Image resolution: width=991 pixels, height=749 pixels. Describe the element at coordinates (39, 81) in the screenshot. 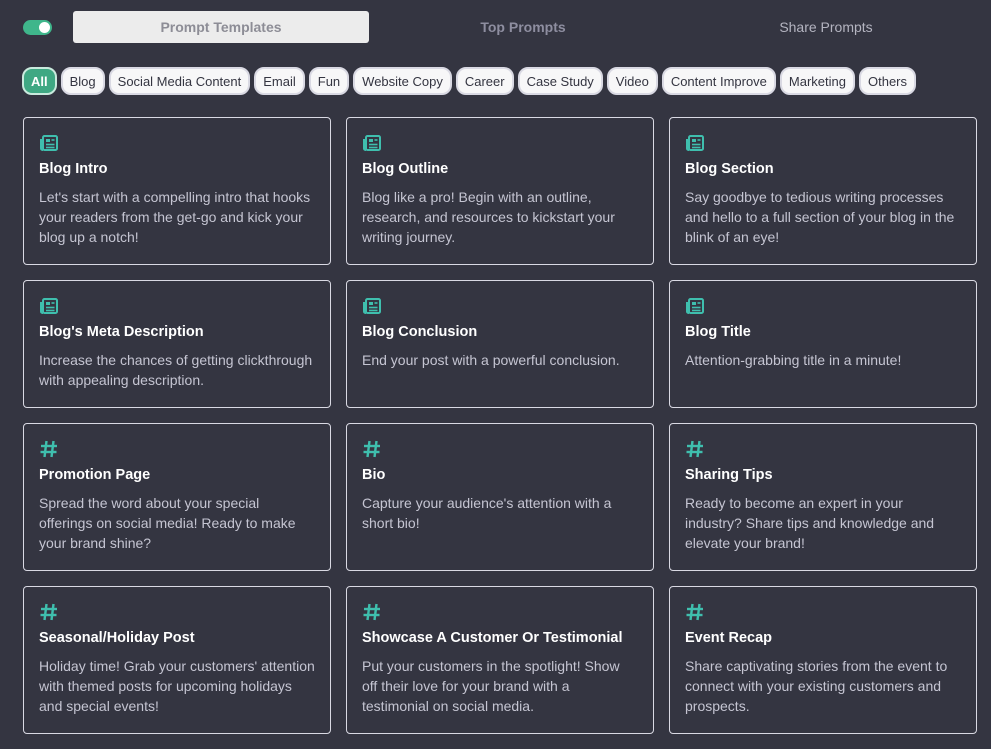

I see `filter-chip-all: All` at that location.